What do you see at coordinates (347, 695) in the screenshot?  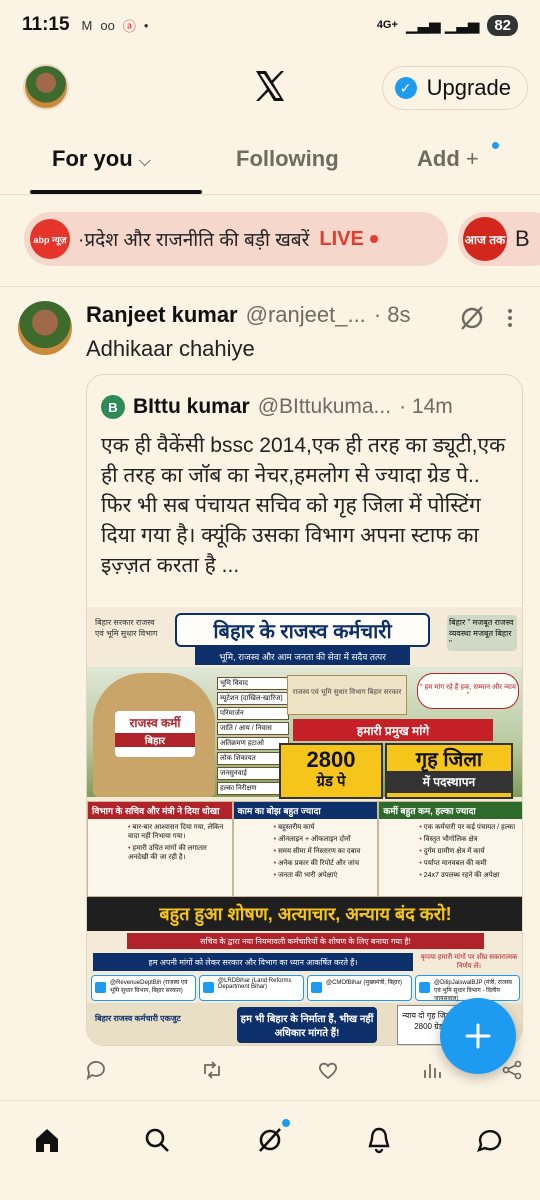 I see `poster-building: राजस्व एवं भूमि सुधार विभाग बिहार सरकार` at bounding box center [347, 695].